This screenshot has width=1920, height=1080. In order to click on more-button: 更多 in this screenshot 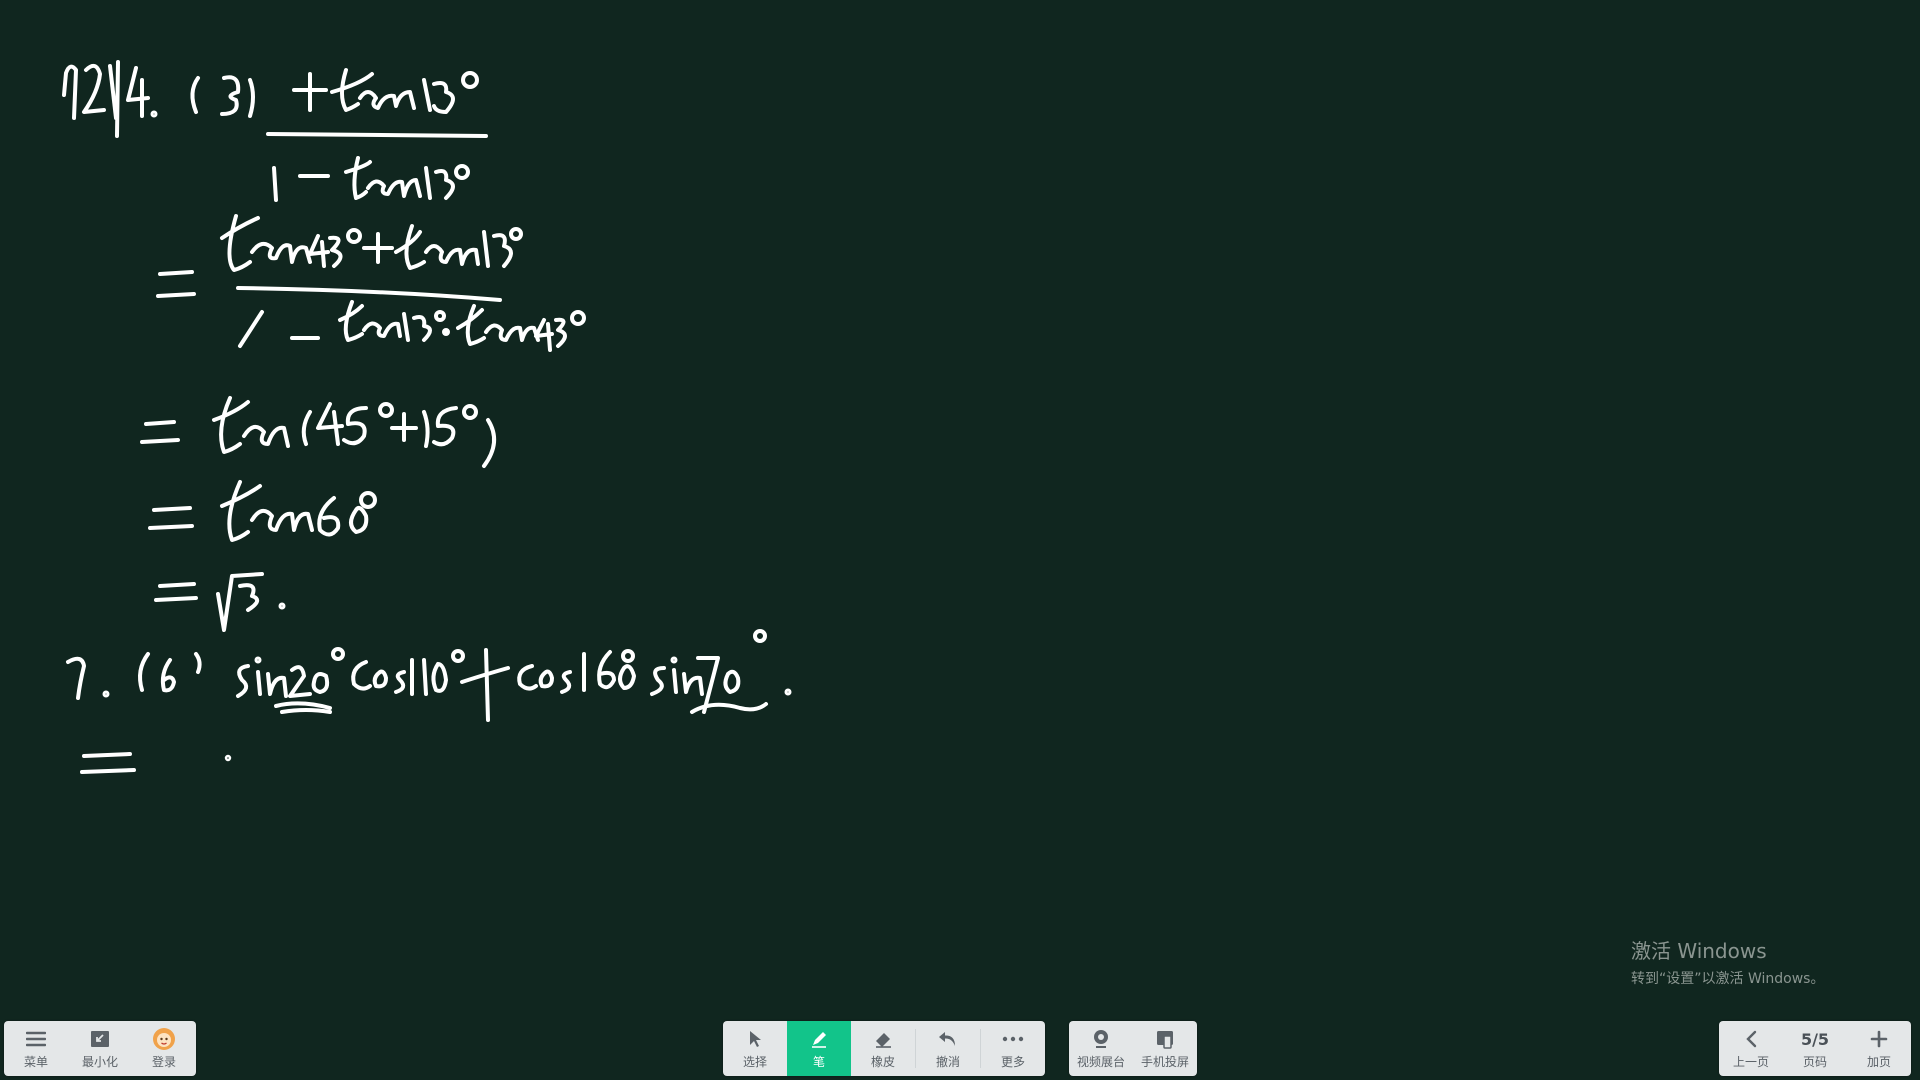, I will do `click(1013, 1048)`.